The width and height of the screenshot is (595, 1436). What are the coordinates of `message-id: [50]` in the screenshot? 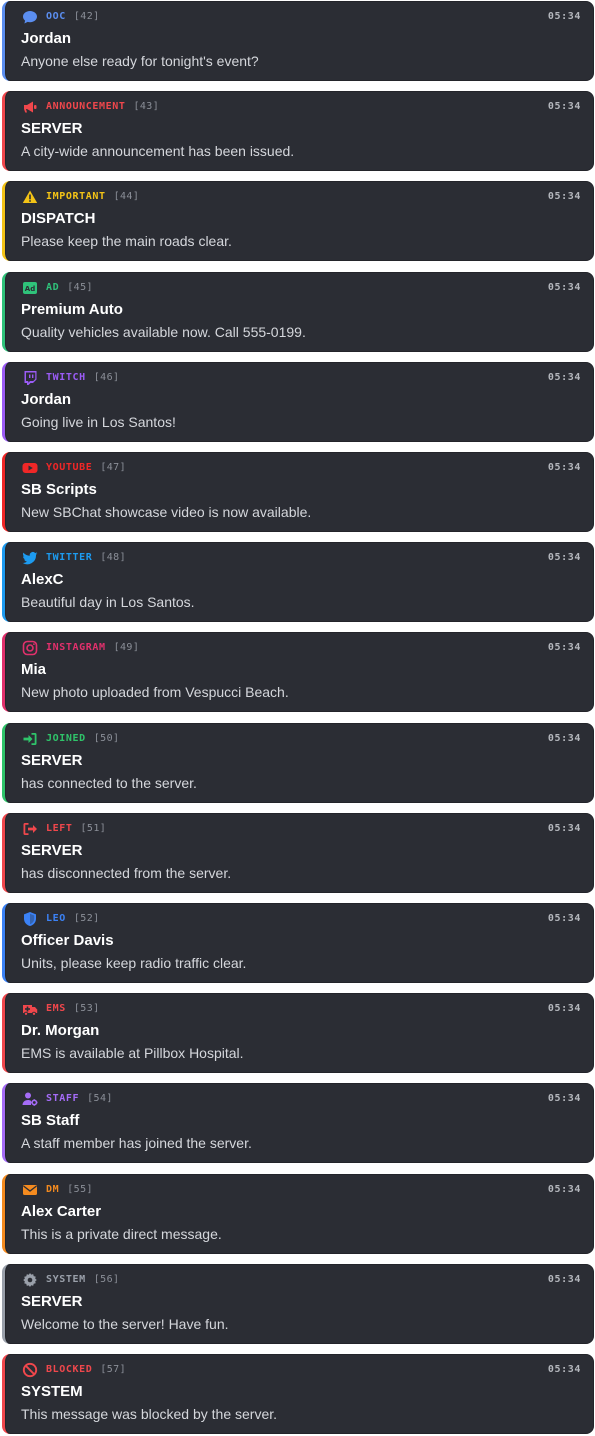 It's located at (106, 738).